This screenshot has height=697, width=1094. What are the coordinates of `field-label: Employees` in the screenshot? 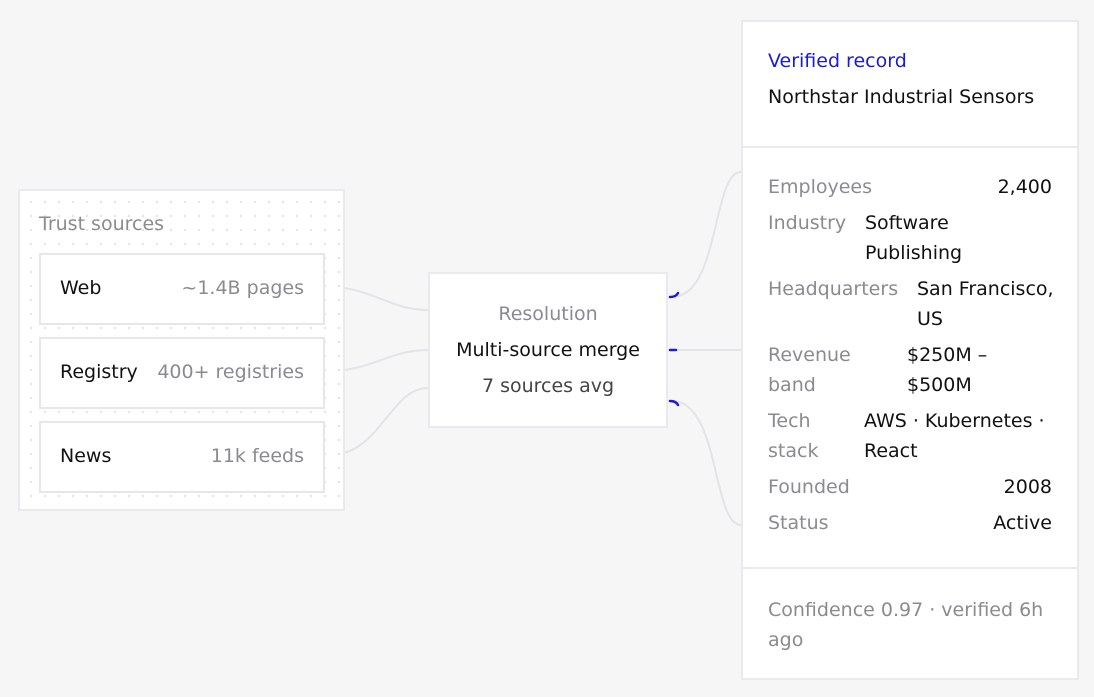 It's located at (820, 187).